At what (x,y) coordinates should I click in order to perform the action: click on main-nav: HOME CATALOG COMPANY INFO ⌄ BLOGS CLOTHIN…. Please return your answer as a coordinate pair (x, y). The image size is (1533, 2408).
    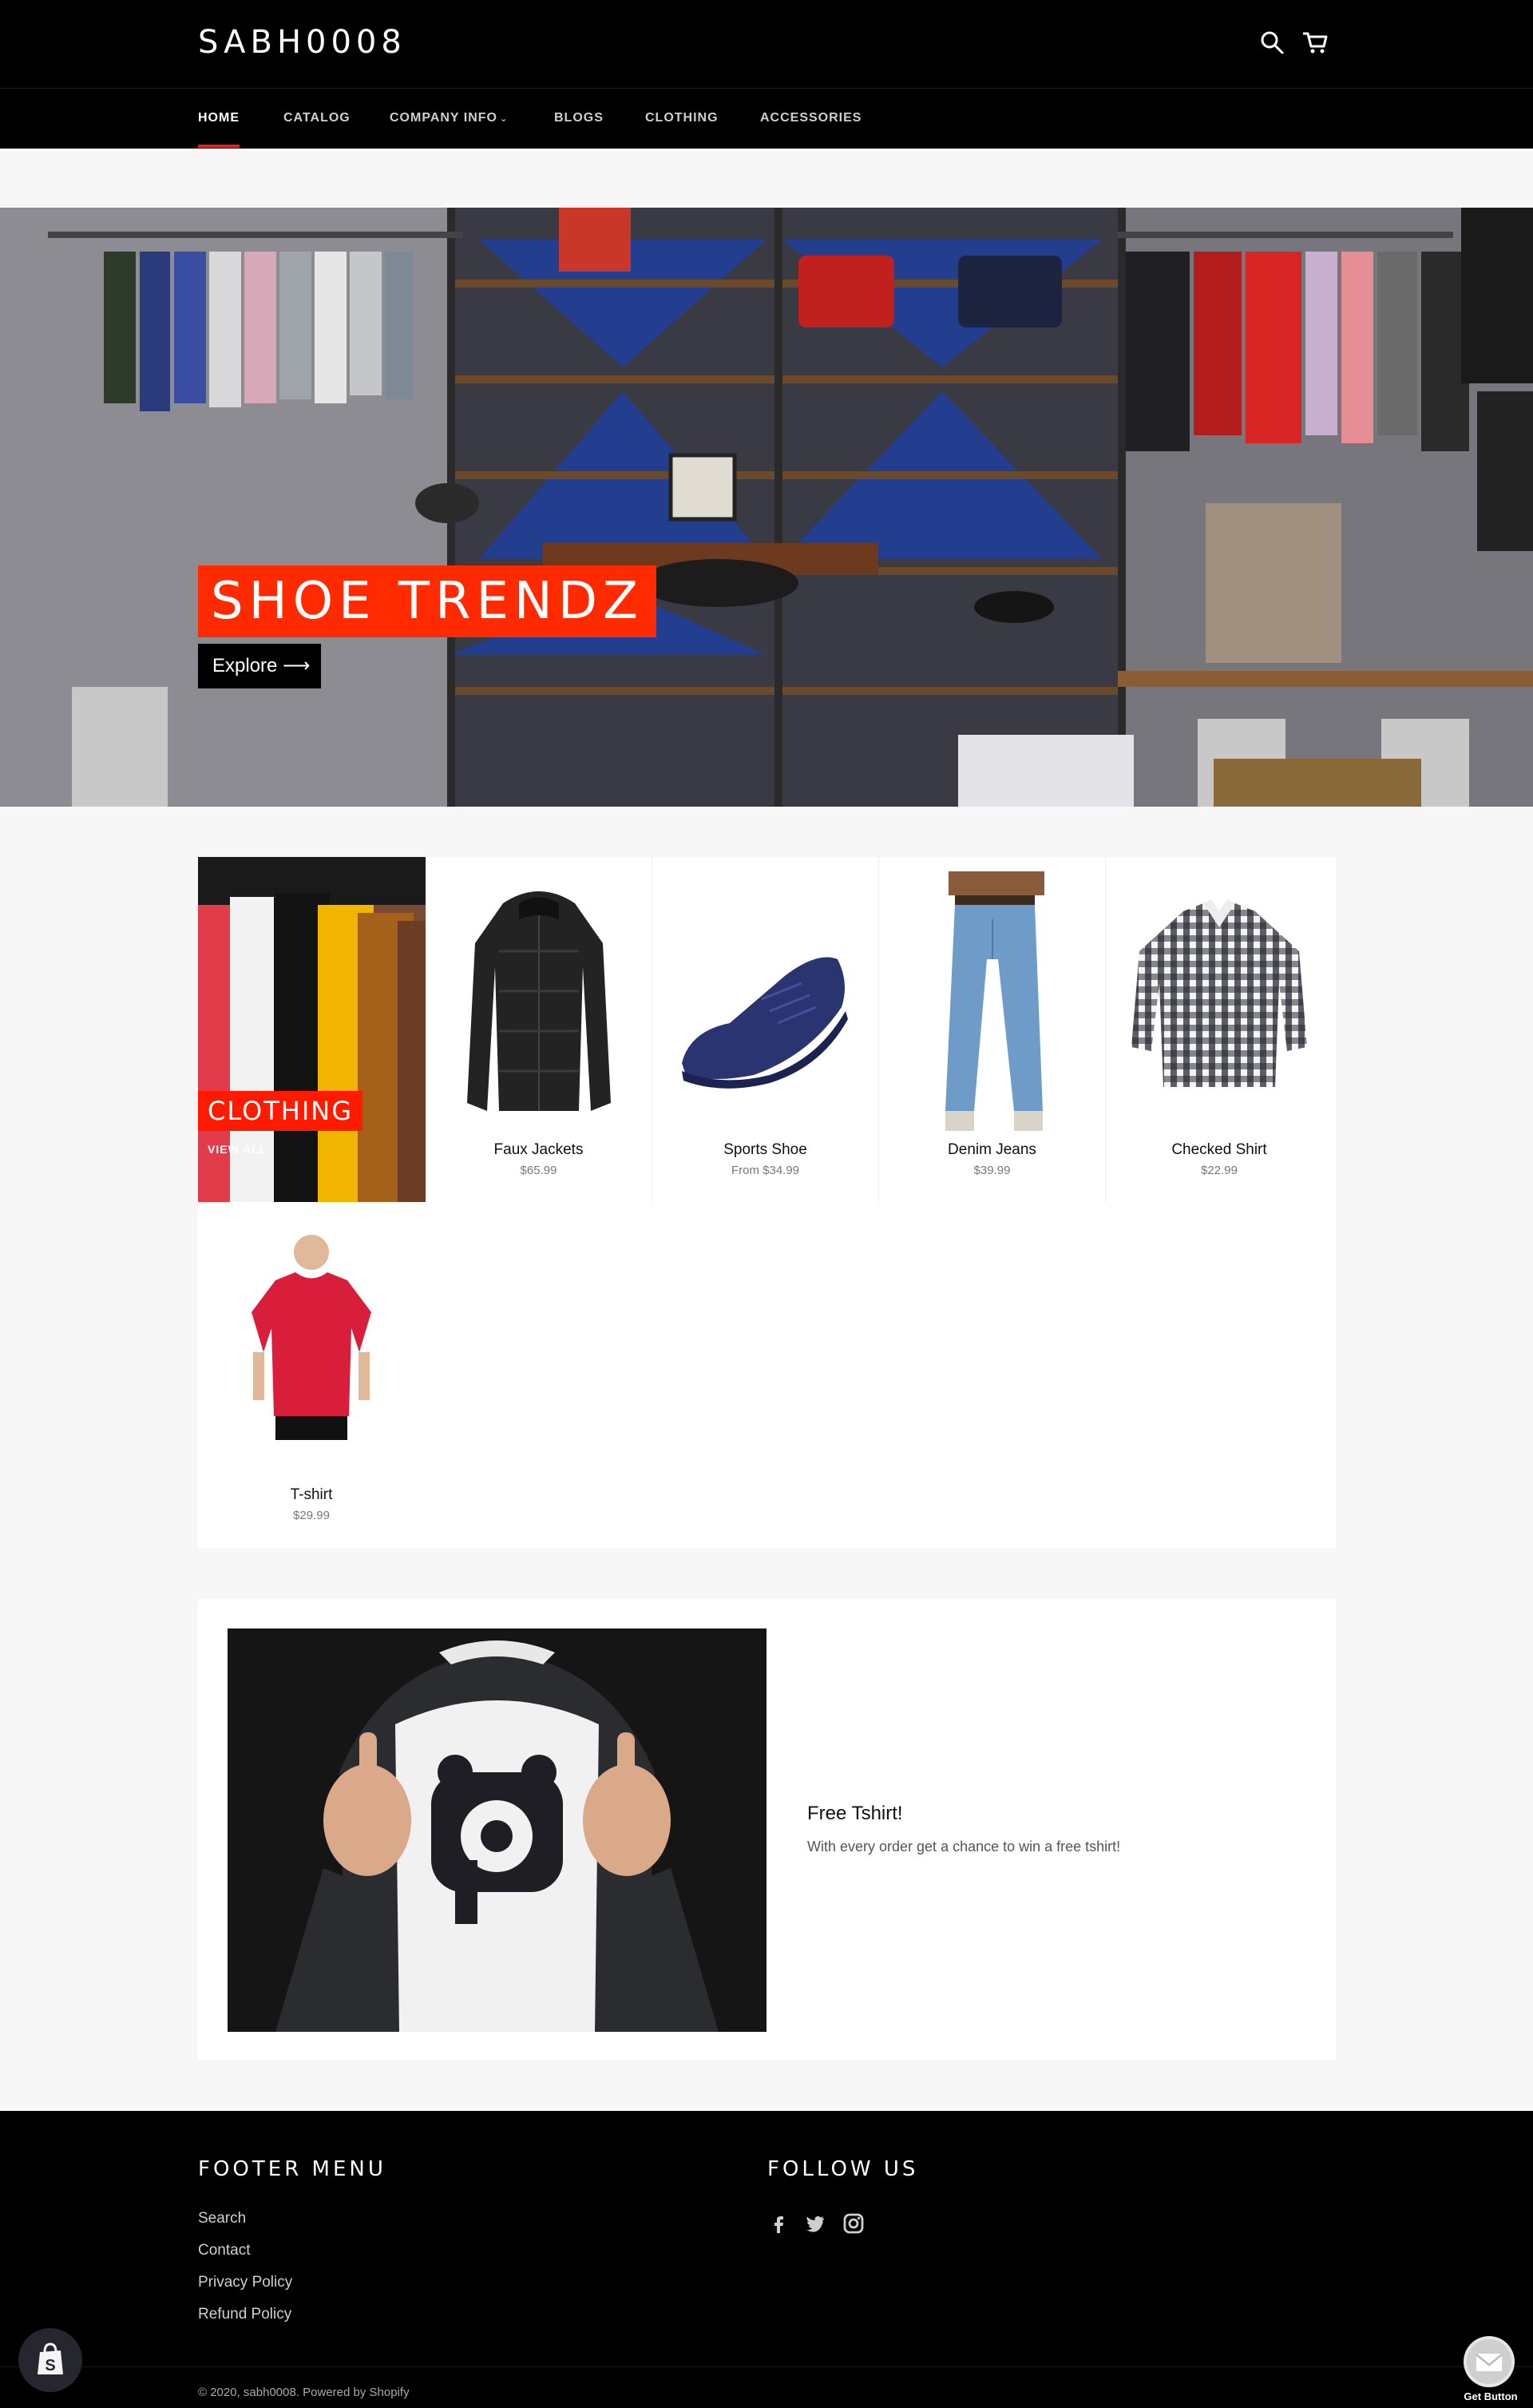
    Looking at the image, I should click on (766, 118).